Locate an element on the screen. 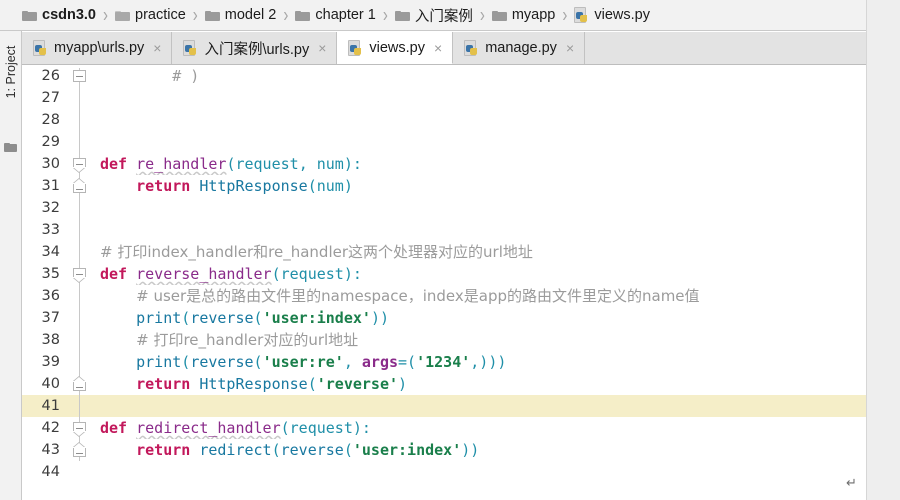 The height and width of the screenshot is (500, 900). line-number: 27 is located at coordinates (45, 98).